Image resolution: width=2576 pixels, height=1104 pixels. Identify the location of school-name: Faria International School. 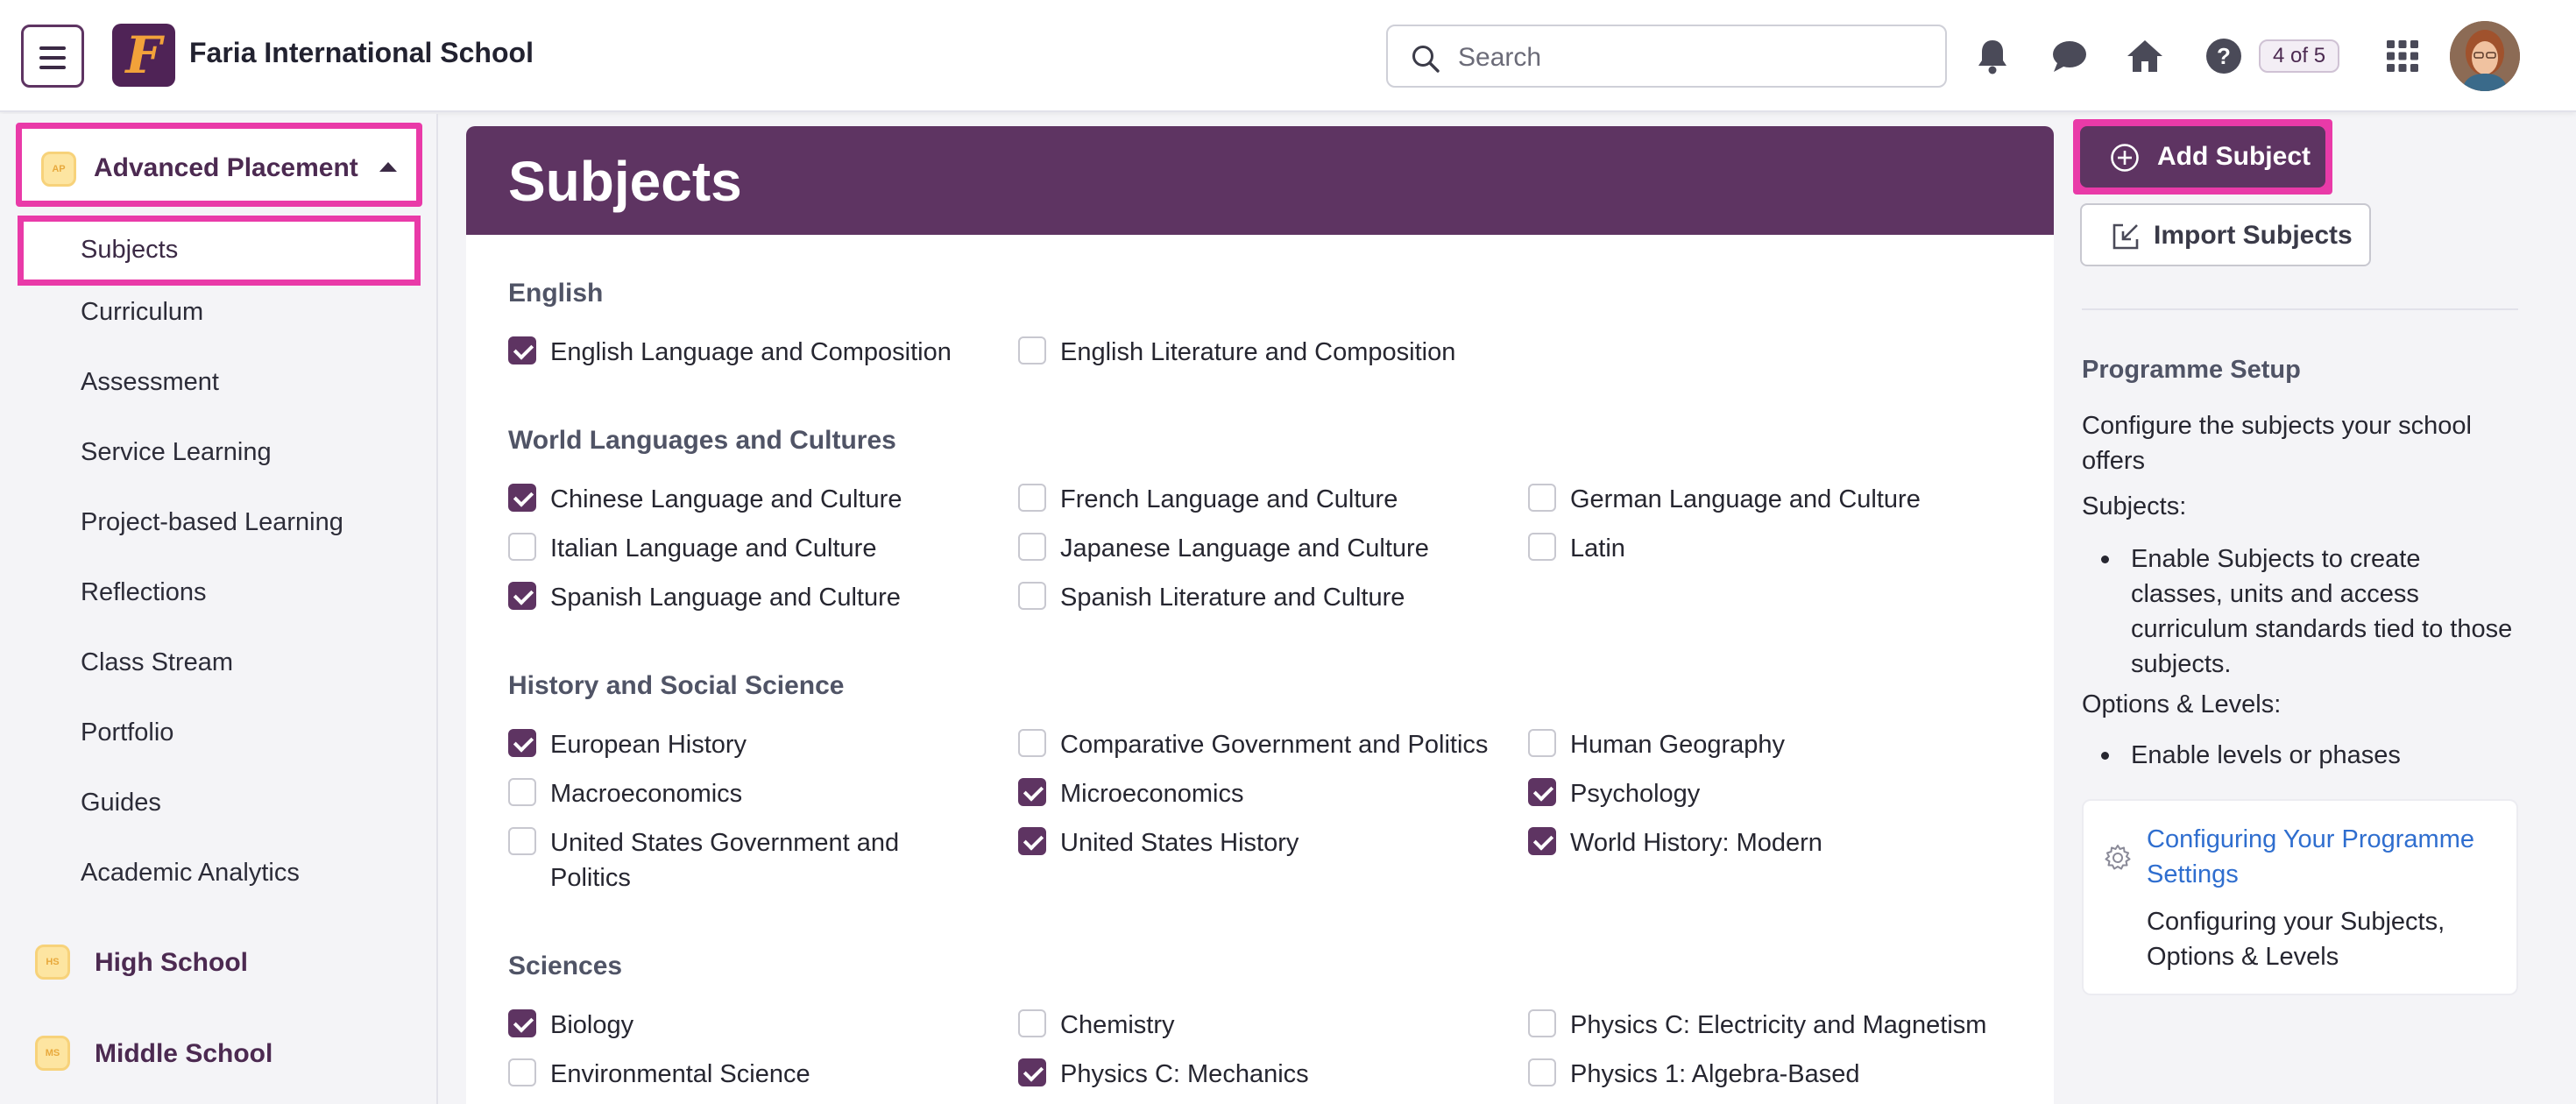
(361, 53).